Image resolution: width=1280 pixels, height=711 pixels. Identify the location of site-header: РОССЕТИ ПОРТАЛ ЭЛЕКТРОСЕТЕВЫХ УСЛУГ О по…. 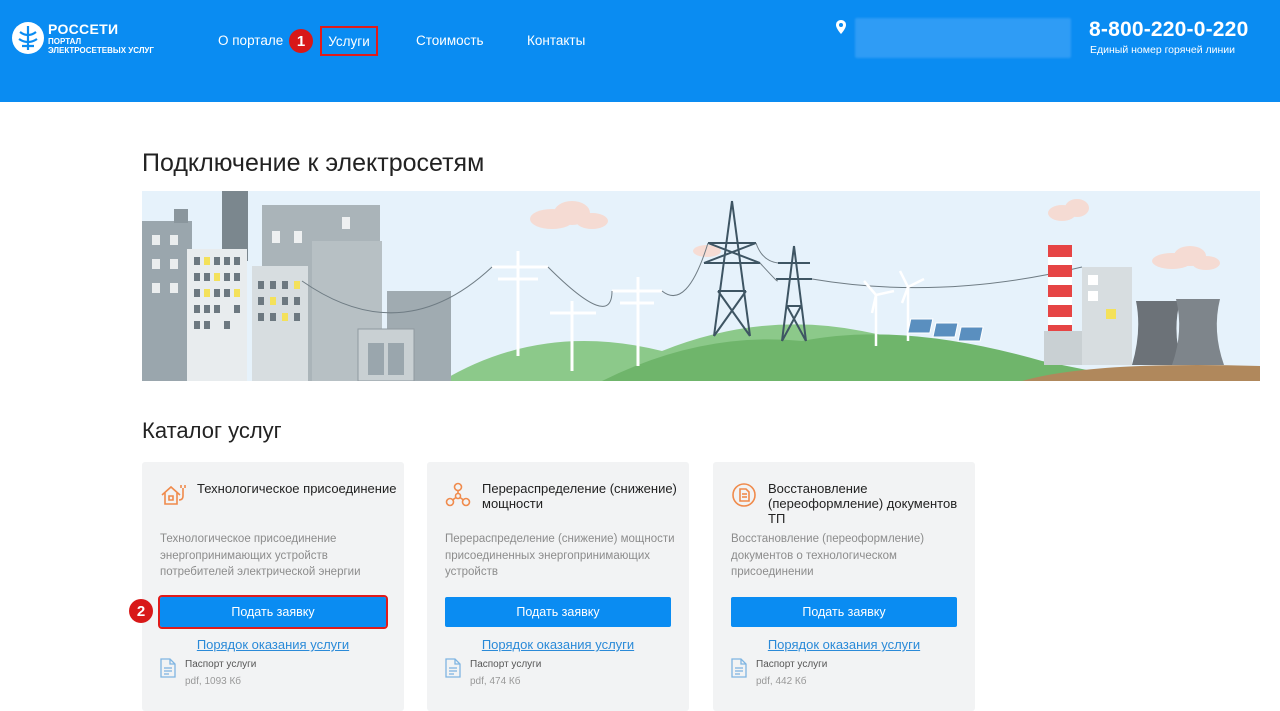
(640, 51).